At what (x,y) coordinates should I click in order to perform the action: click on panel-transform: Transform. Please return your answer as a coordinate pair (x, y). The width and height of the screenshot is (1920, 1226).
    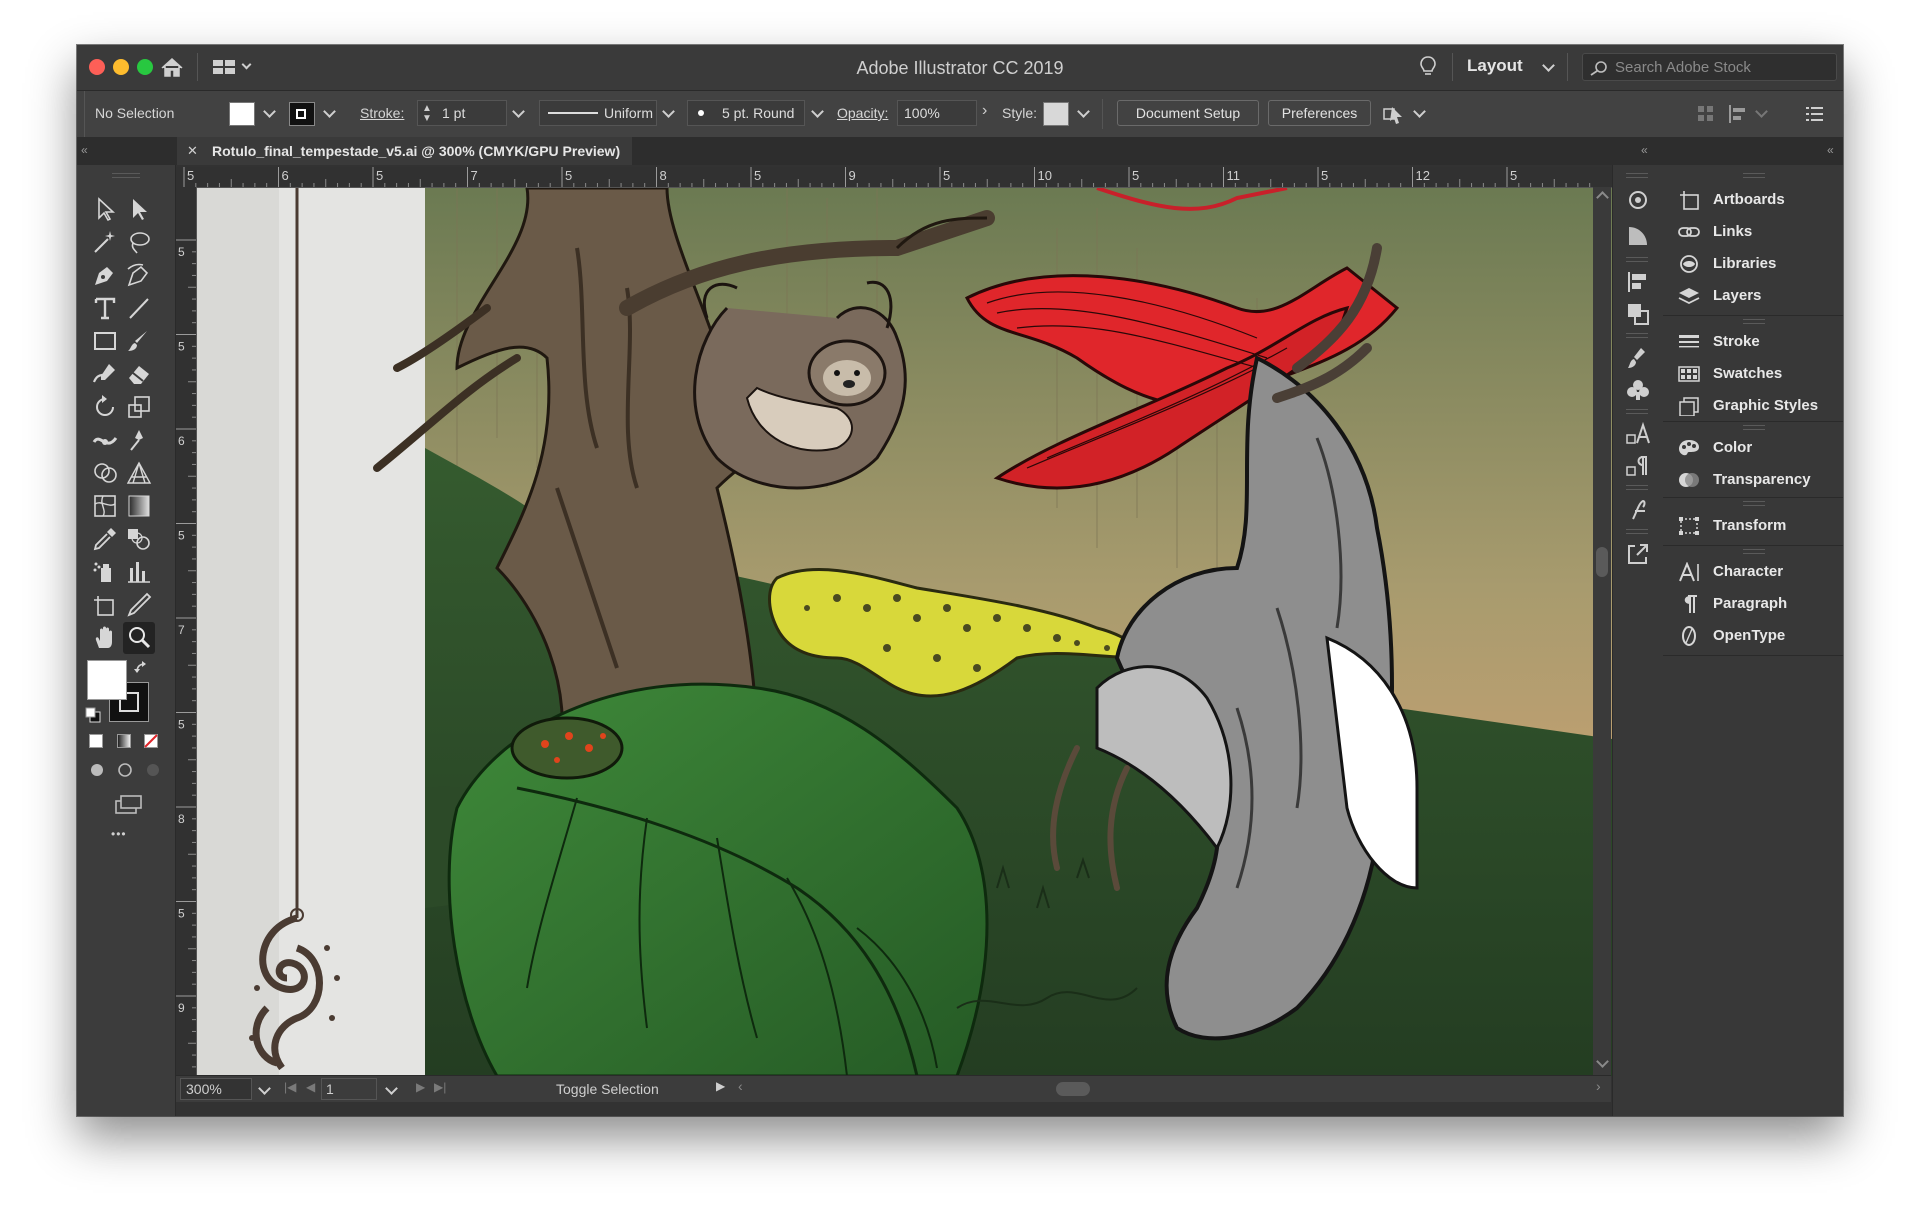
    Looking at the image, I should click on (1753, 526).